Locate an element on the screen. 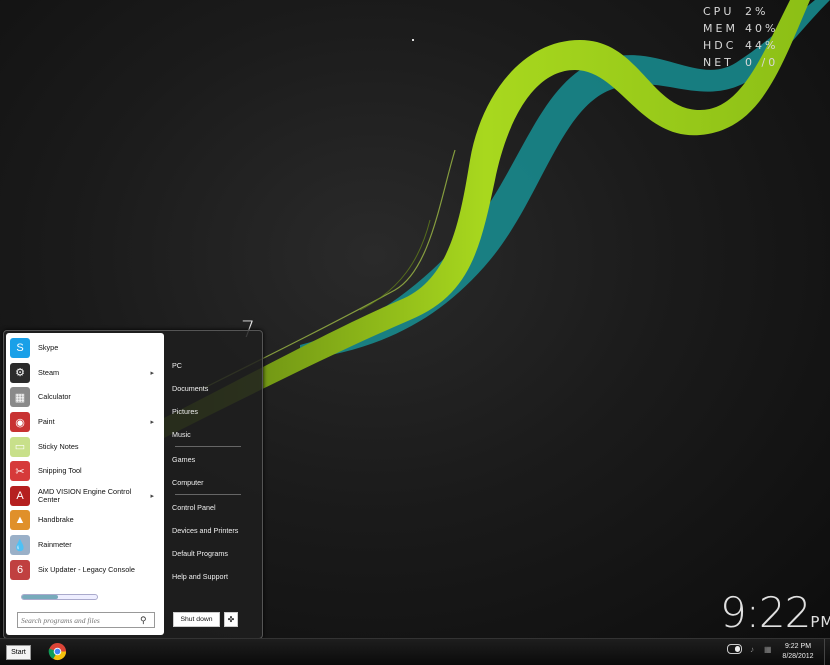 The height and width of the screenshot is (665, 830). taskbar-clock-date: 8/28/2012 is located at coordinates (798, 656).